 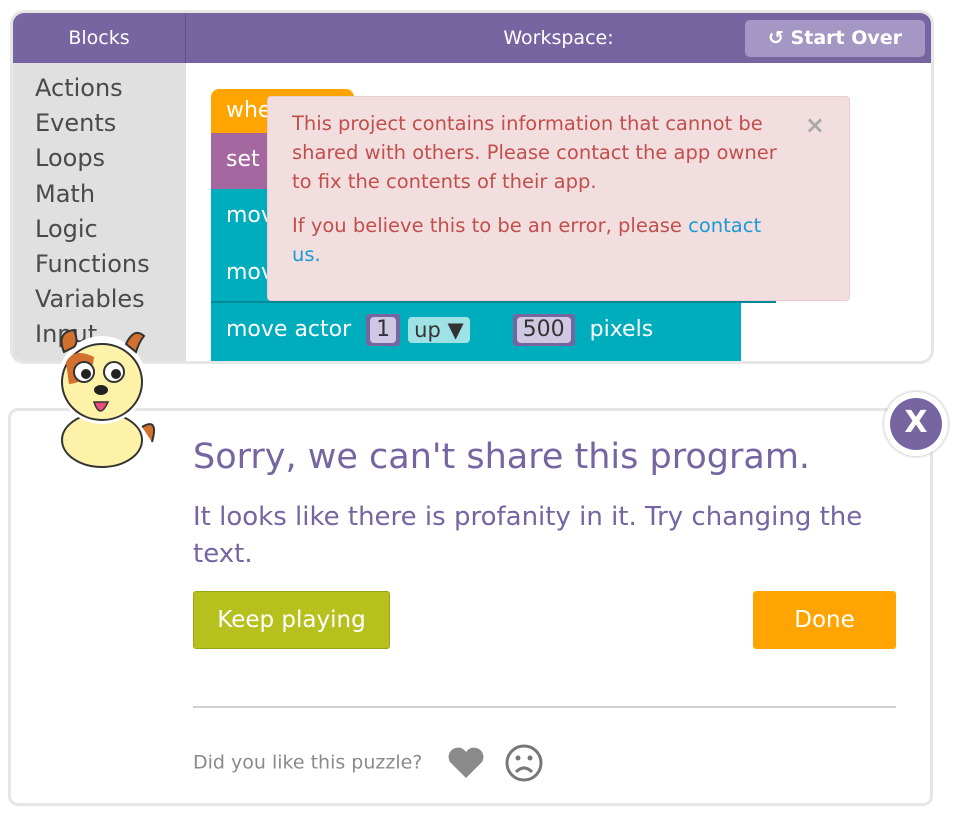 I want to click on category-logic: Logic, so click(x=99, y=229).